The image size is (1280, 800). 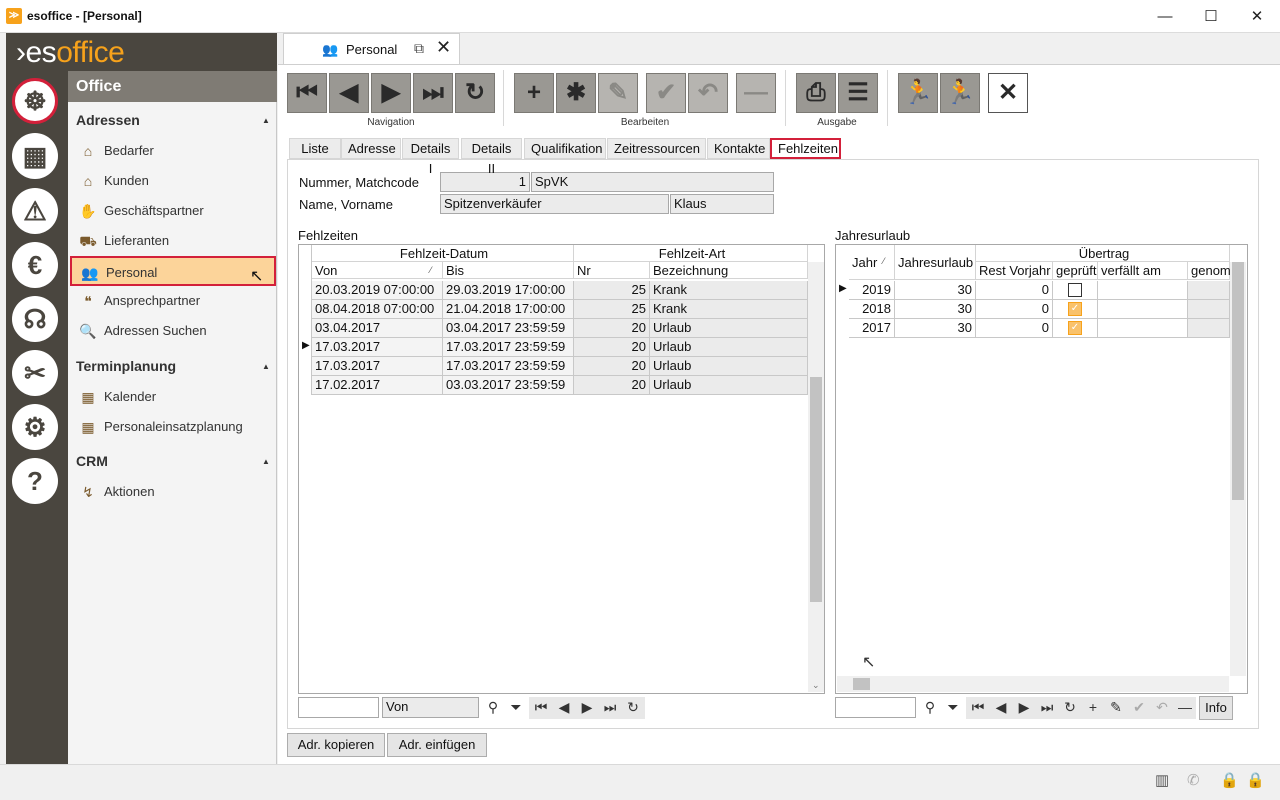 What do you see at coordinates (872, 328) in the screenshot?
I see `table-cell: 2017` at bounding box center [872, 328].